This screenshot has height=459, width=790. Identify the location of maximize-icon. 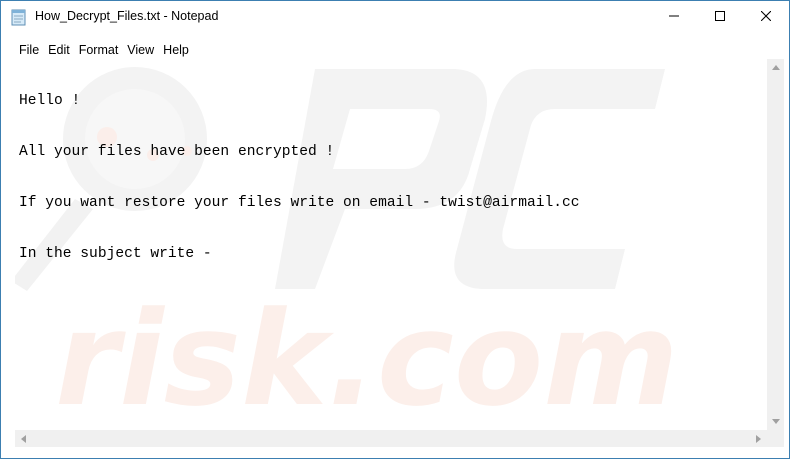
(720, 17).